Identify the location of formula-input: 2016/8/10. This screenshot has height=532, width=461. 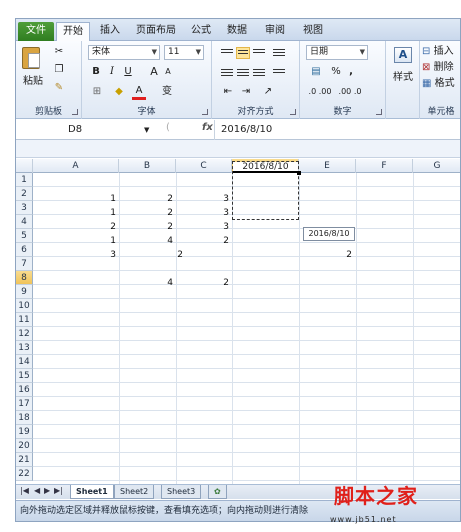
(337, 130).